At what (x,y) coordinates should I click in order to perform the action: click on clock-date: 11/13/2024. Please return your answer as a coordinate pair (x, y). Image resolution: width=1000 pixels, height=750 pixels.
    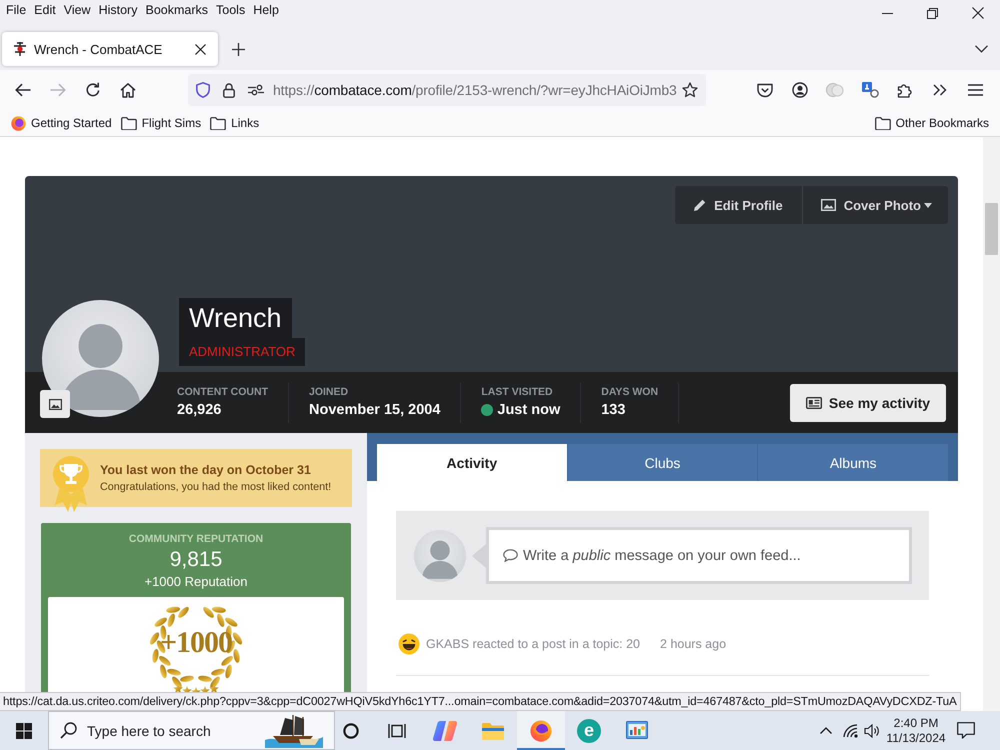
    Looking at the image, I should click on (916, 738).